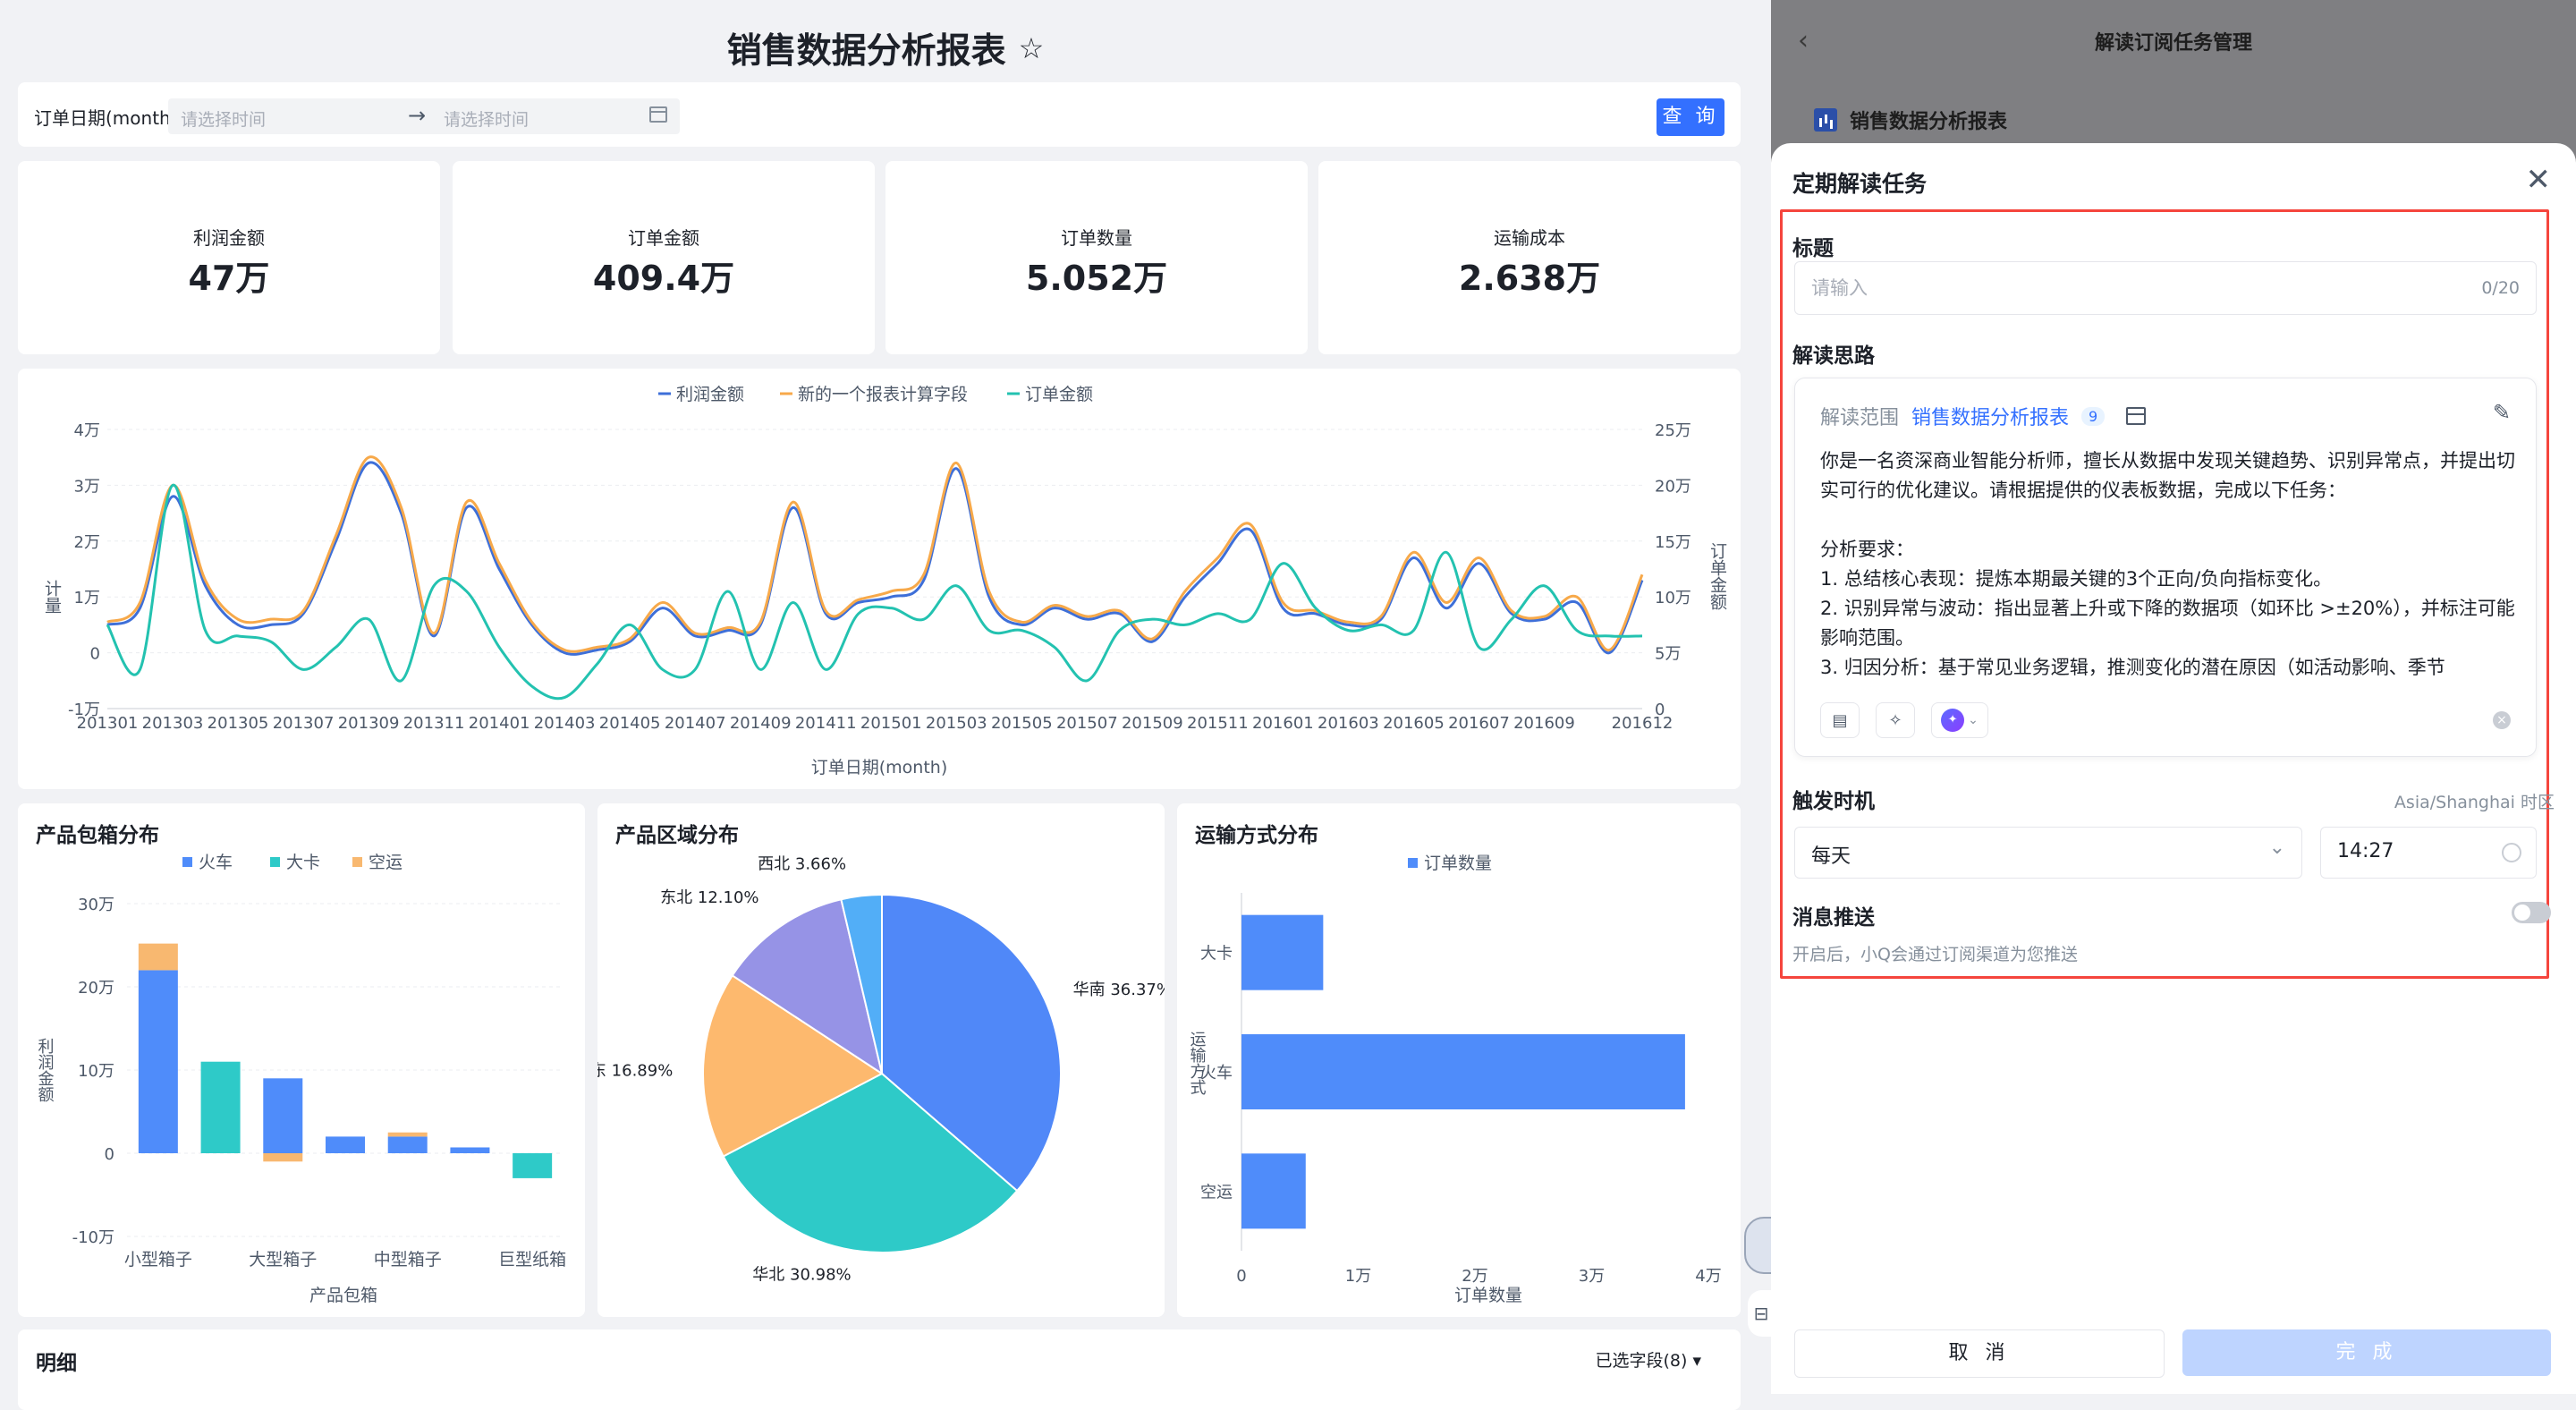 The width and height of the screenshot is (2576, 1410). Describe the element at coordinates (2365, 851) in the screenshot. I see `time-value: 14:27` at that location.